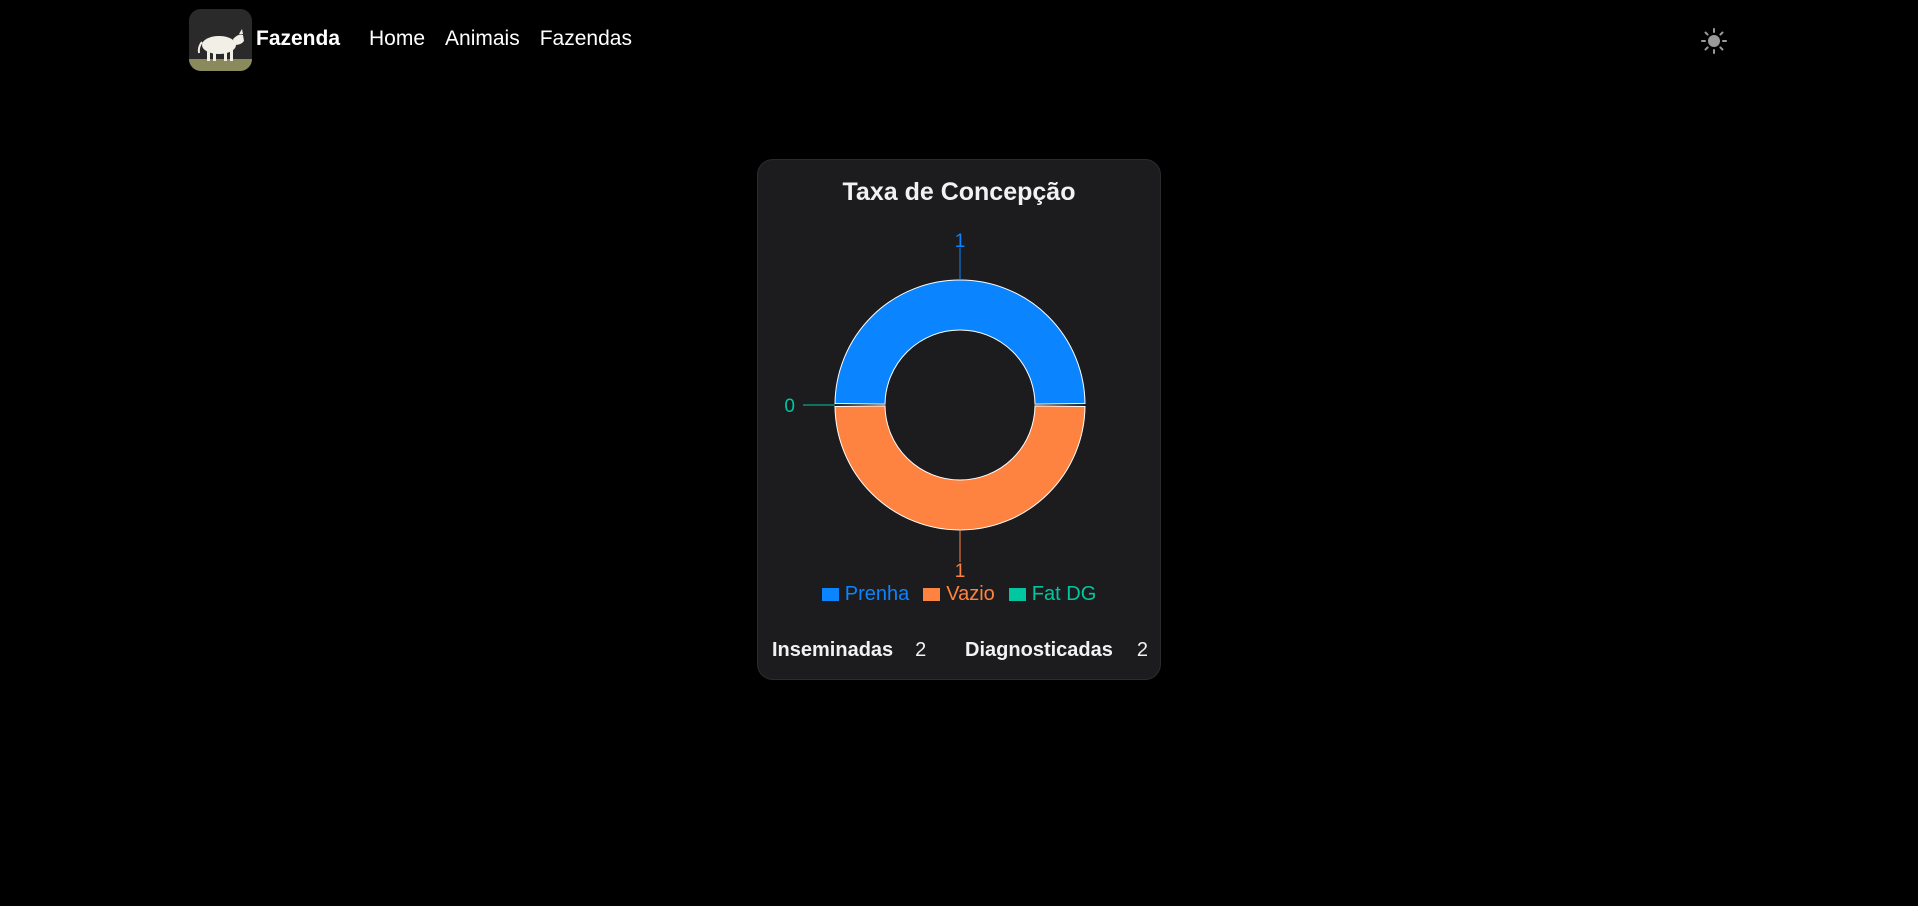 The width and height of the screenshot is (1918, 906). I want to click on donut-slice-prenha, so click(960, 342).